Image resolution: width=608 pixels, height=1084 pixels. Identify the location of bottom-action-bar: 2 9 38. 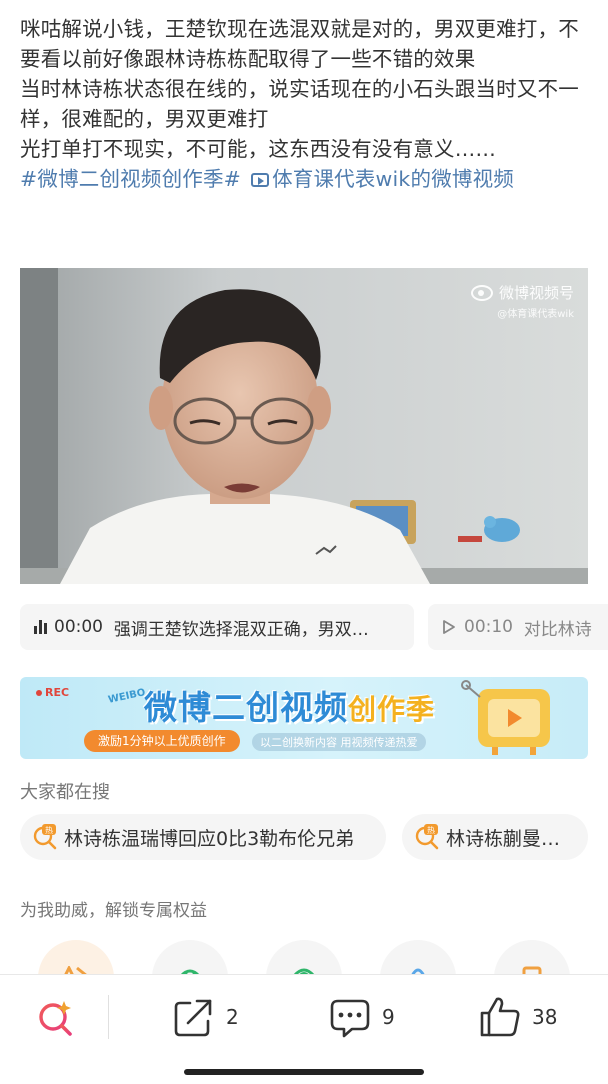
(304, 1029).